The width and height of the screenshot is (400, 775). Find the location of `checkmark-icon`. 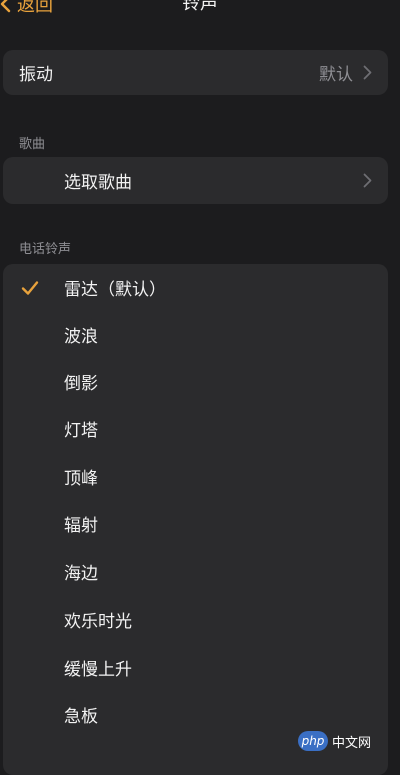

checkmark-icon is located at coordinates (30, 287).